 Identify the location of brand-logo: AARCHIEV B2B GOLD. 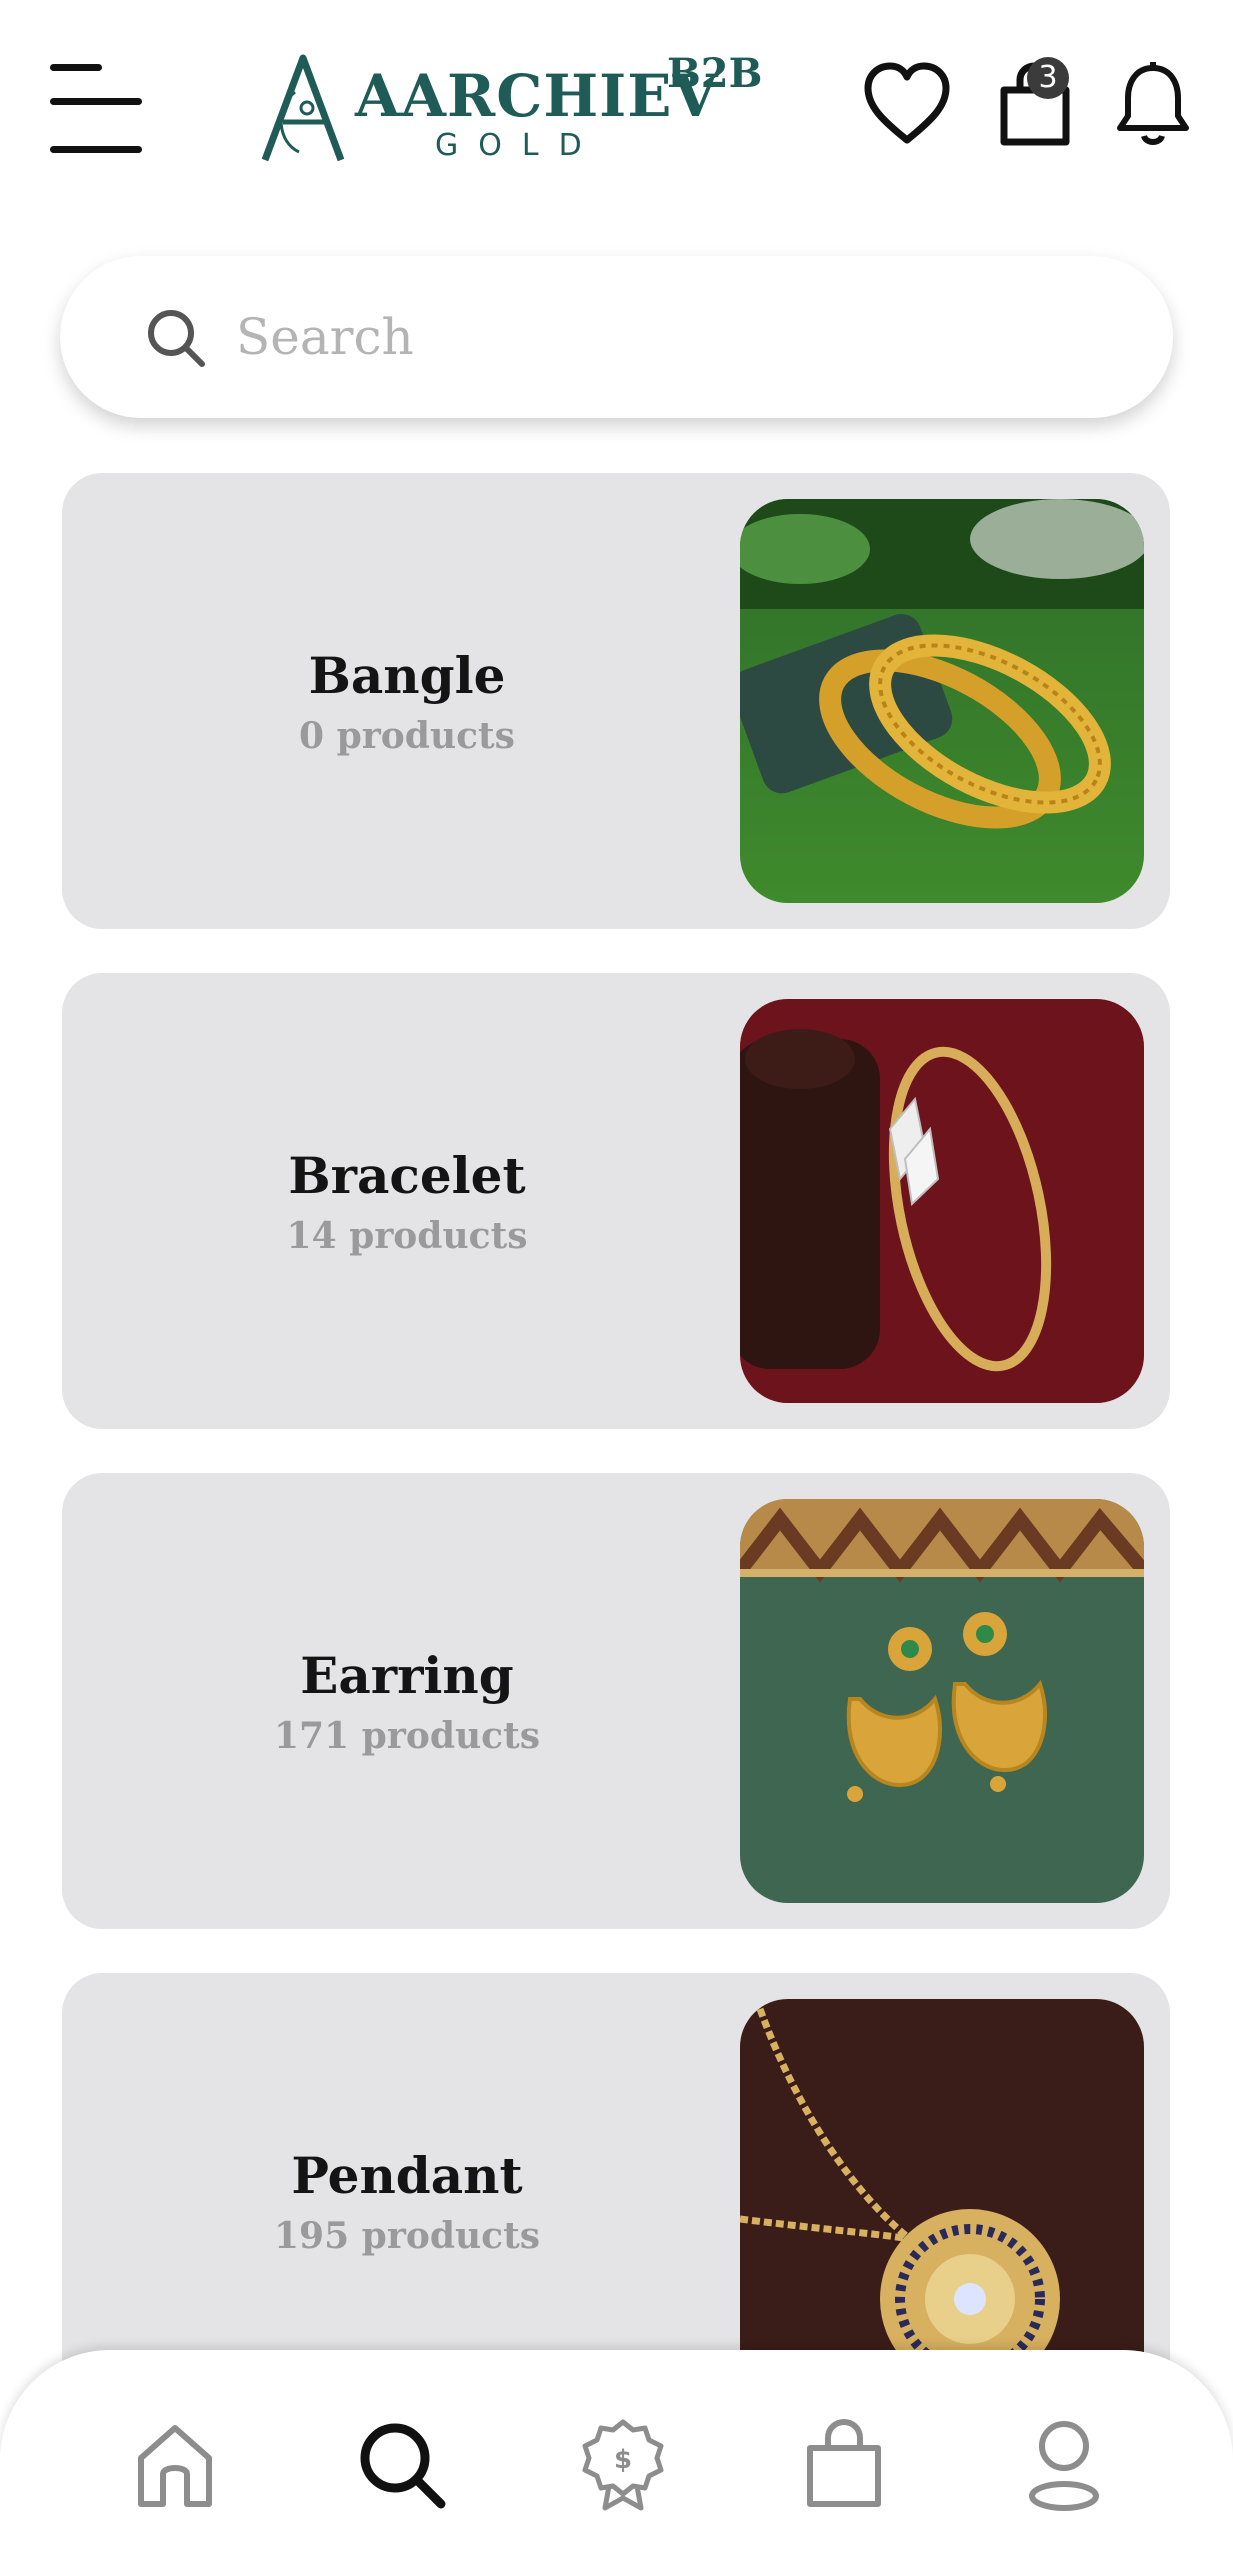
(510, 108).